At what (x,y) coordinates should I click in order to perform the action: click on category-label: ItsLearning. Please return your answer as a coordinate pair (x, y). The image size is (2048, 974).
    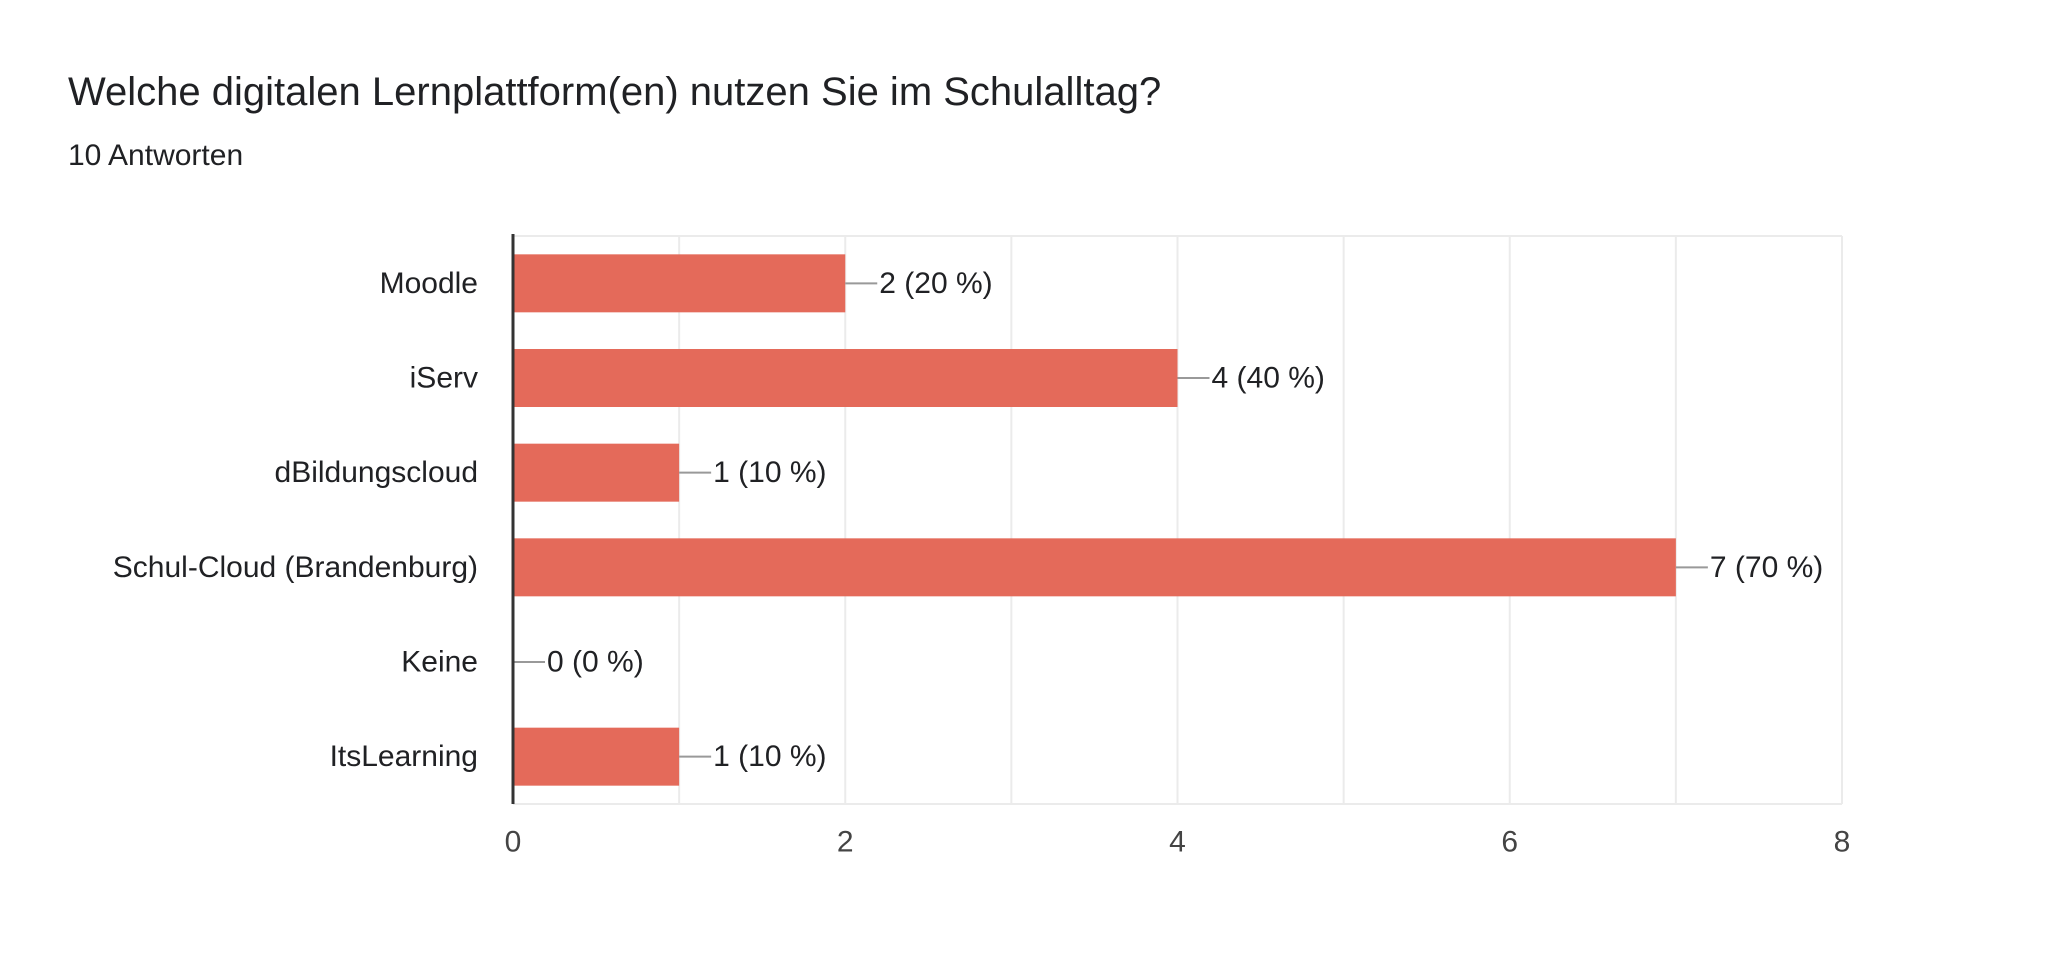
    Looking at the image, I should click on (404, 756).